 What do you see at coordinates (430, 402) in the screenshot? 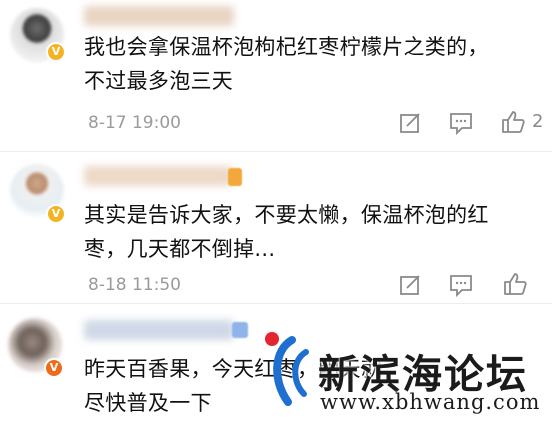
I see `watermark-url: www.xbhwang.com` at bounding box center [430, 402].